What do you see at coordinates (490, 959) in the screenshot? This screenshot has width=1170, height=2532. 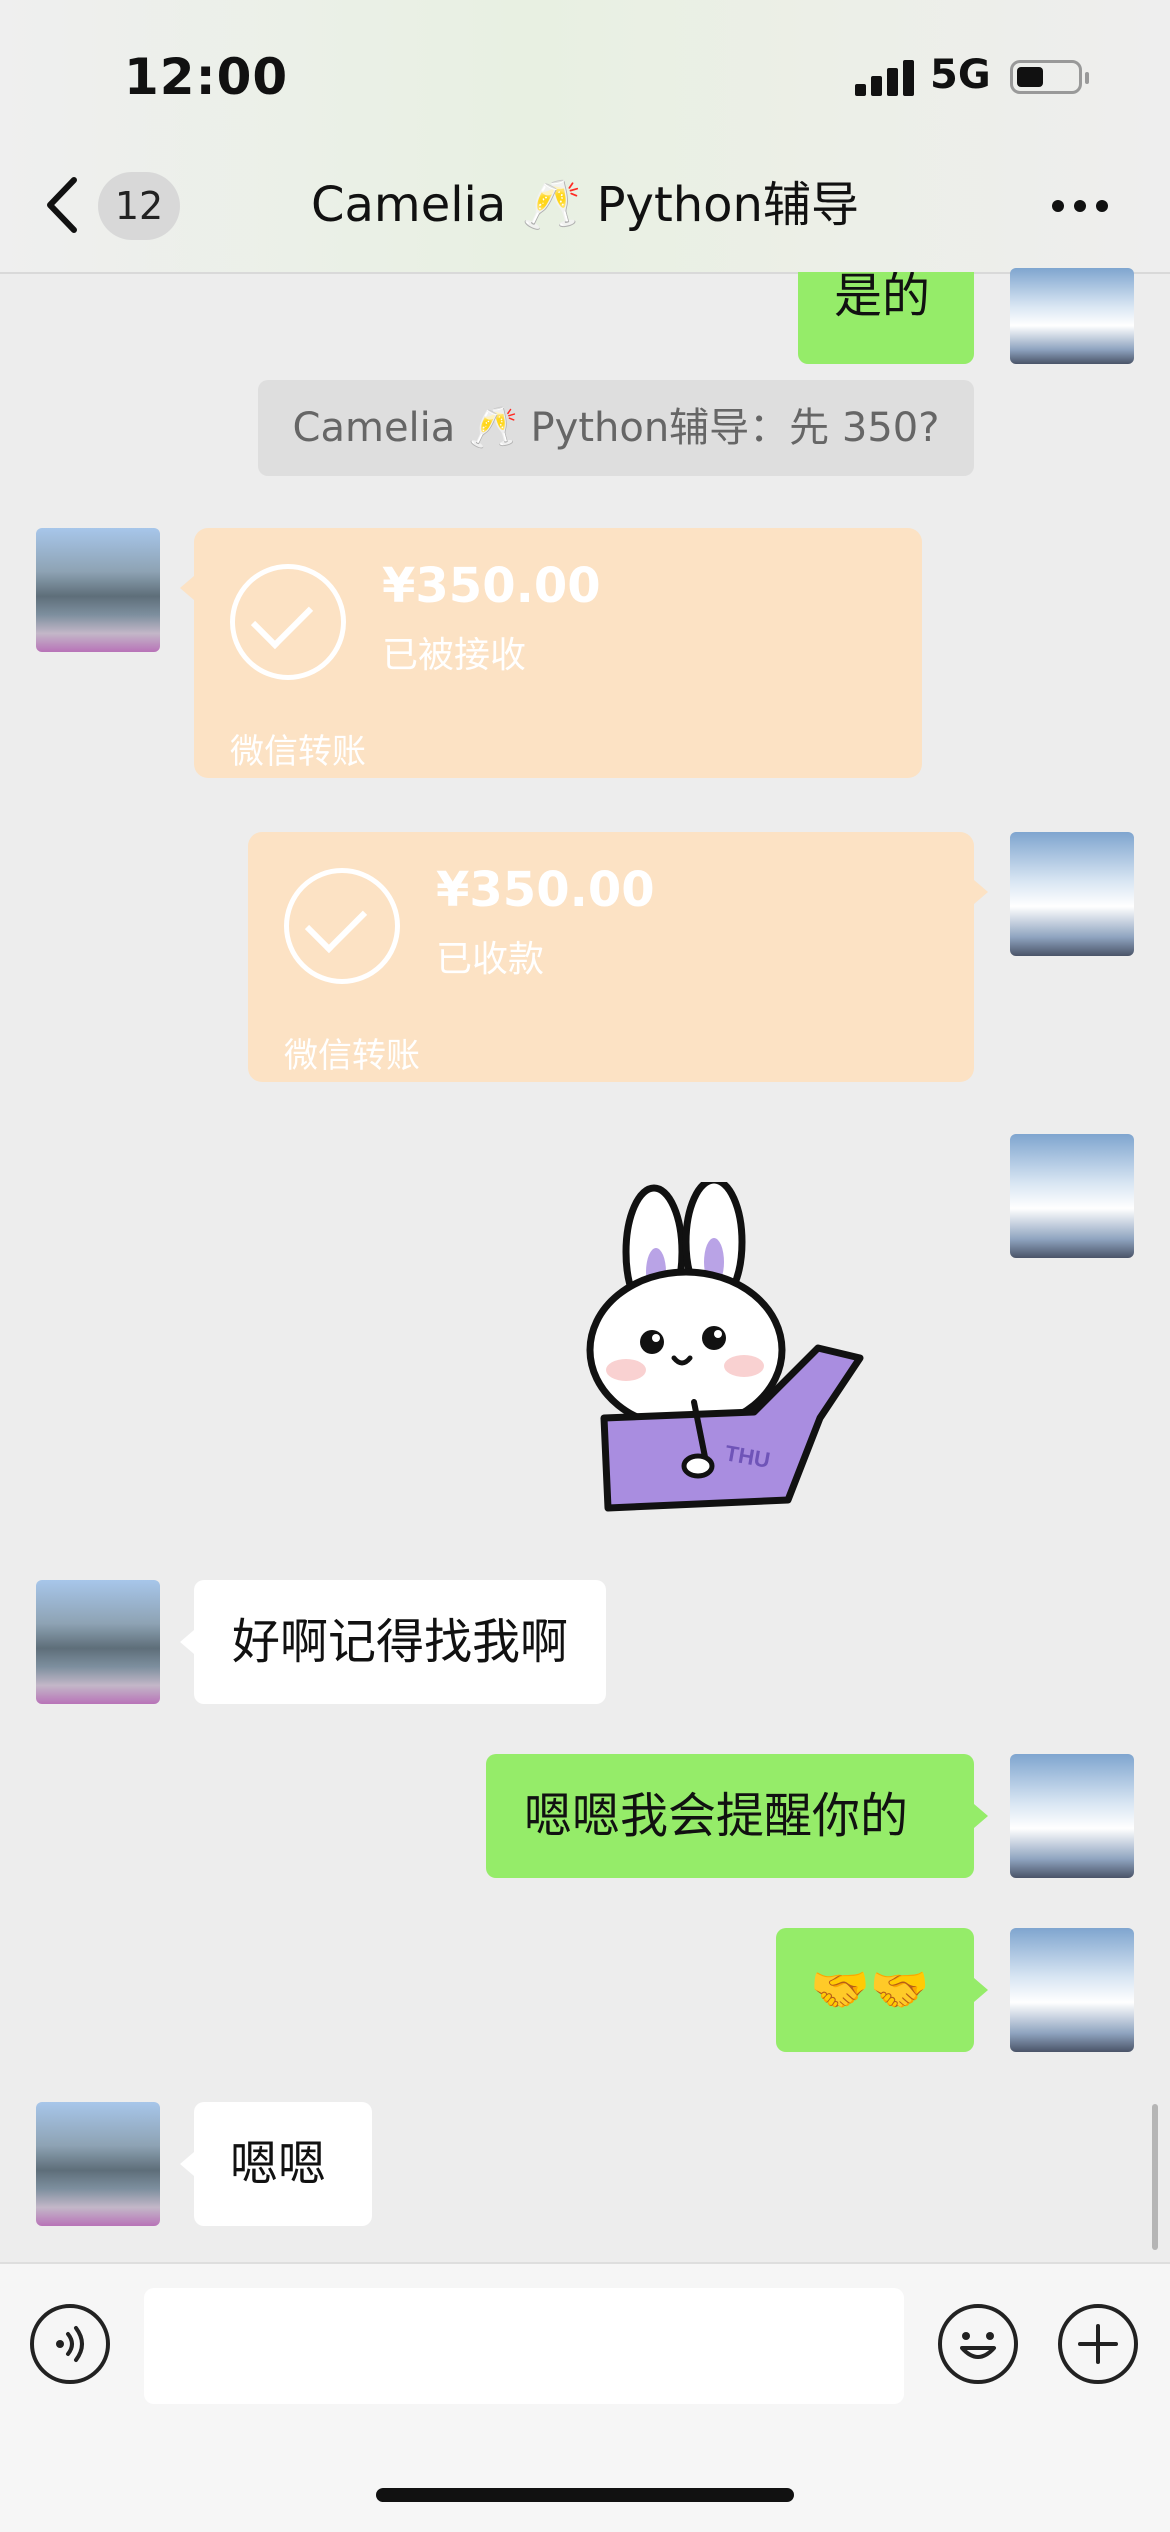 I see `transfer-status: 已收款` at bounding box center [490, 959].